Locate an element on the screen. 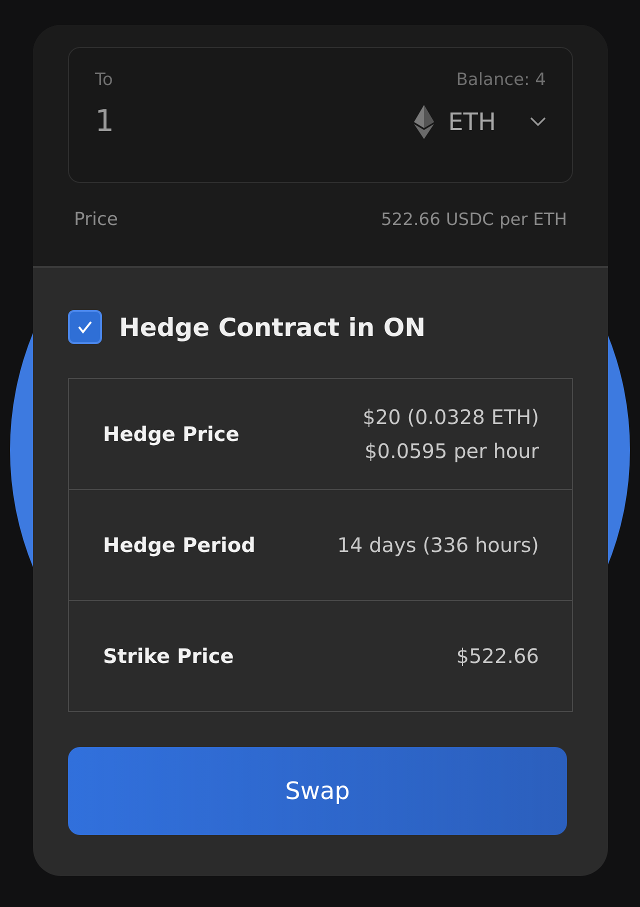 This screenshot has height=907, width=640. token-input-field: To Balance: 4 1 ETH is located at coordinates (320, 115).